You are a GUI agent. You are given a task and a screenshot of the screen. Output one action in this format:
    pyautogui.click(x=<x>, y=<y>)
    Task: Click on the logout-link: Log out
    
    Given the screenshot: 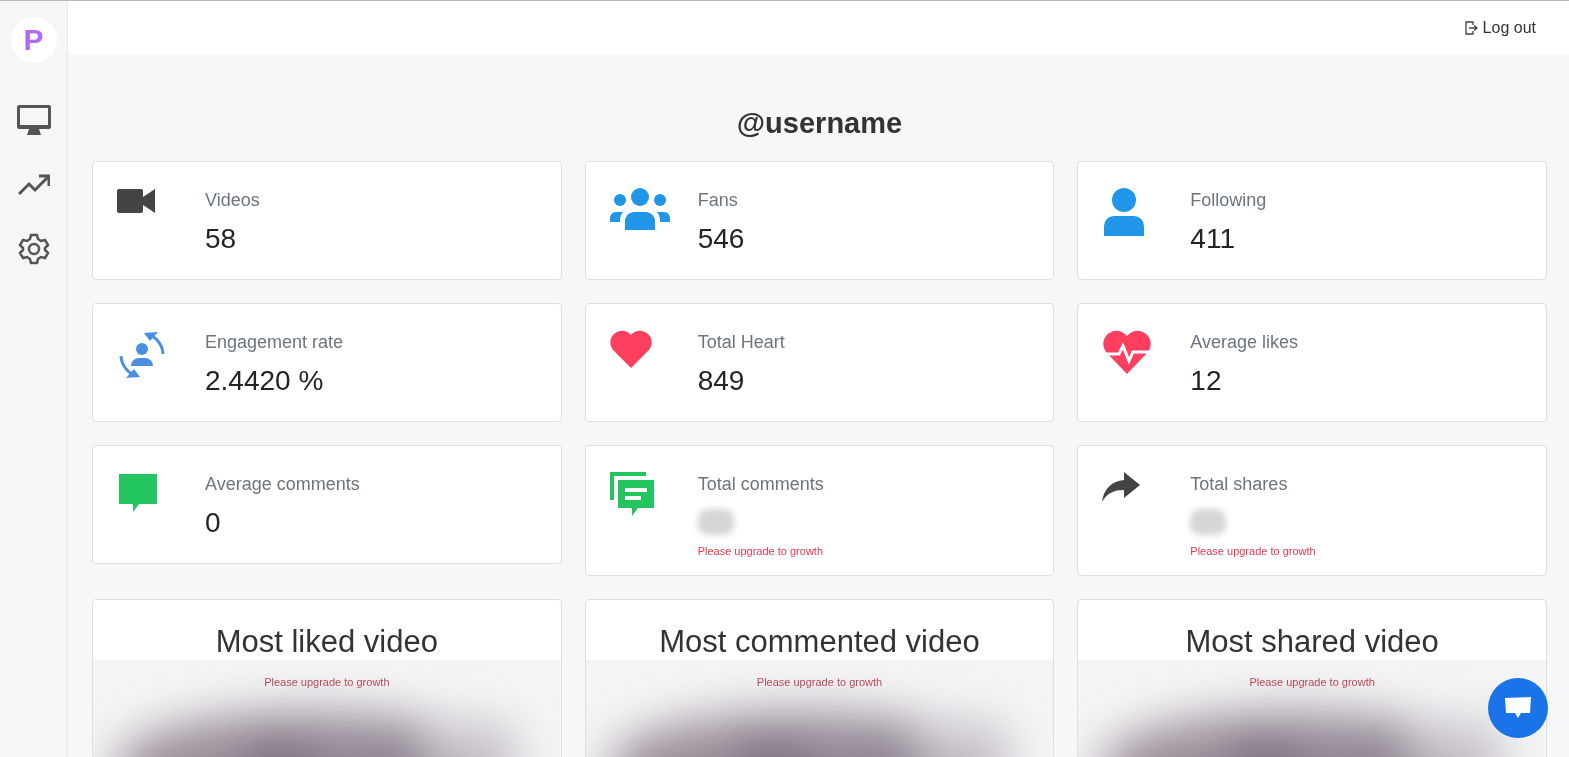 What is the action you would take?
    pyautogui.click(x=1500, y=27)
    